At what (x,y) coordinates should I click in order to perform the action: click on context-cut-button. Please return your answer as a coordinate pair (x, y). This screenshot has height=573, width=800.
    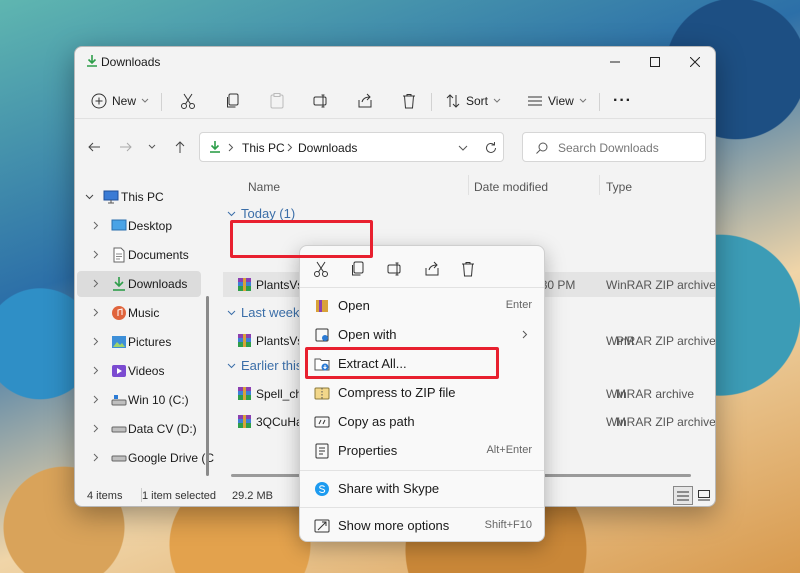
    Looking at the image, I should click on (321, 269).